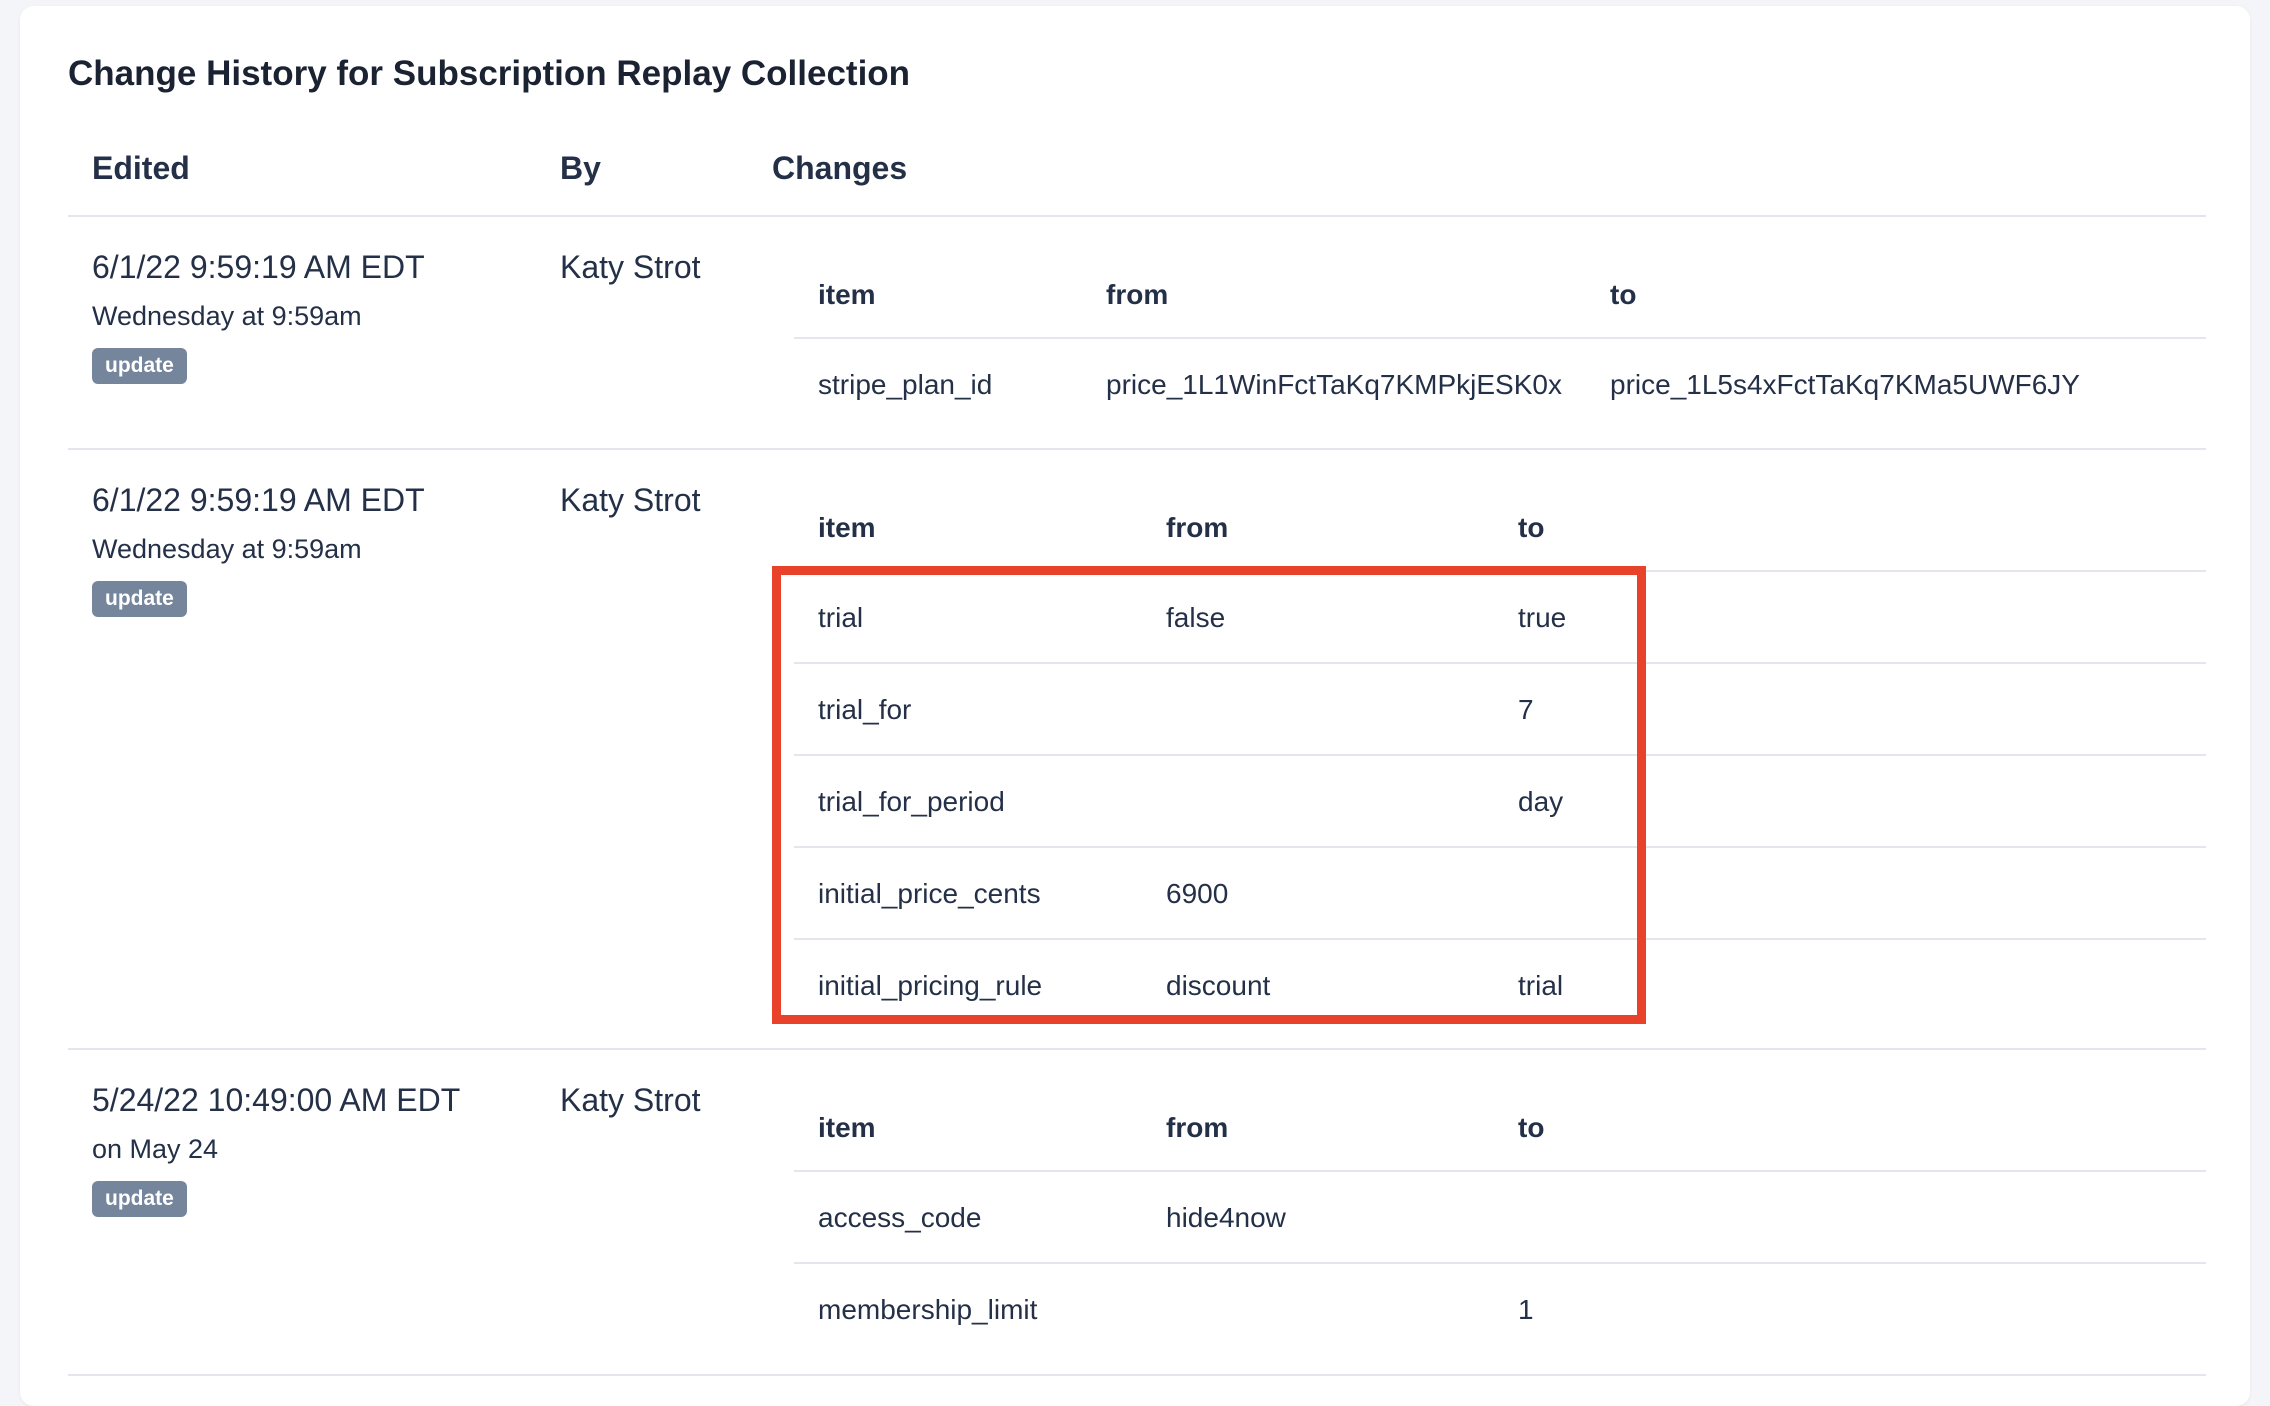 The image size is (2270, 1406). What do you see at coordinates (1526, 1309) in the screenshot?
I see `change-to: 1` at bounding box center [1526, 1309].